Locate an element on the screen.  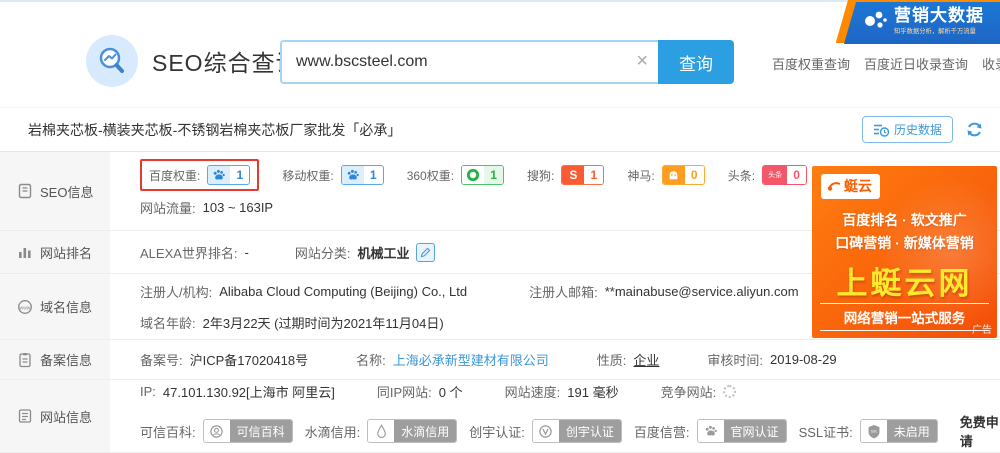
section-label: 域名信息 is located at coordinates (66, 307).